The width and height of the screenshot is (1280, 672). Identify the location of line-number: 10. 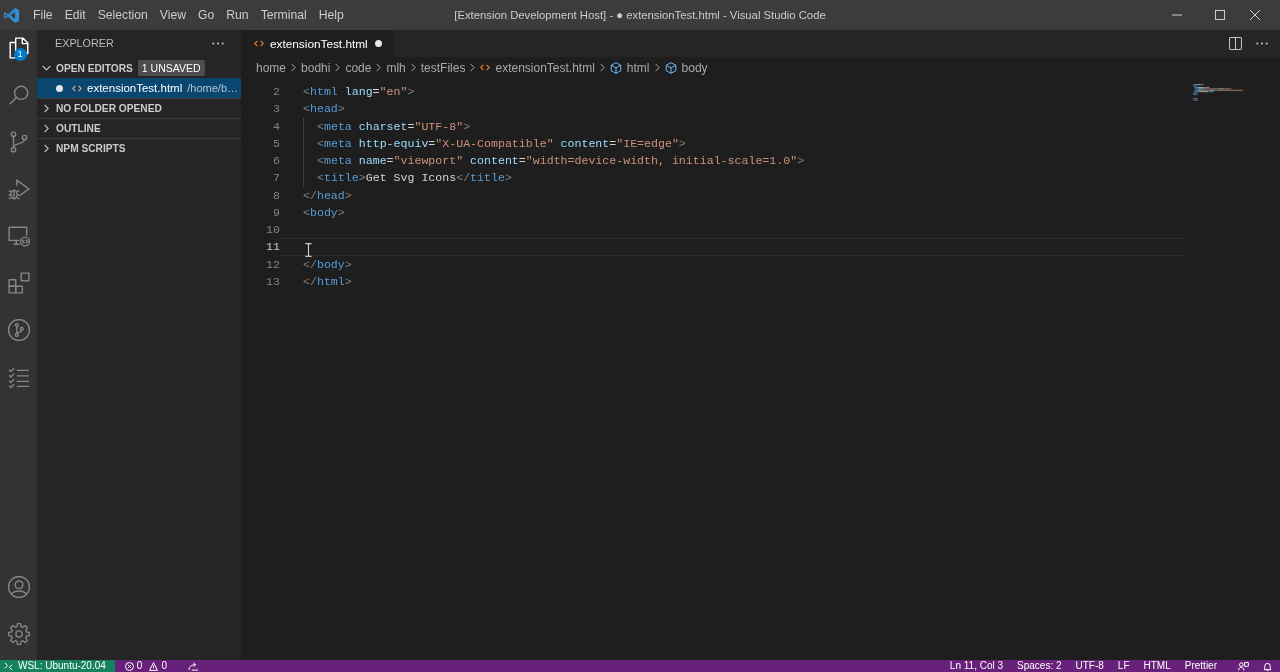
(272, 230).